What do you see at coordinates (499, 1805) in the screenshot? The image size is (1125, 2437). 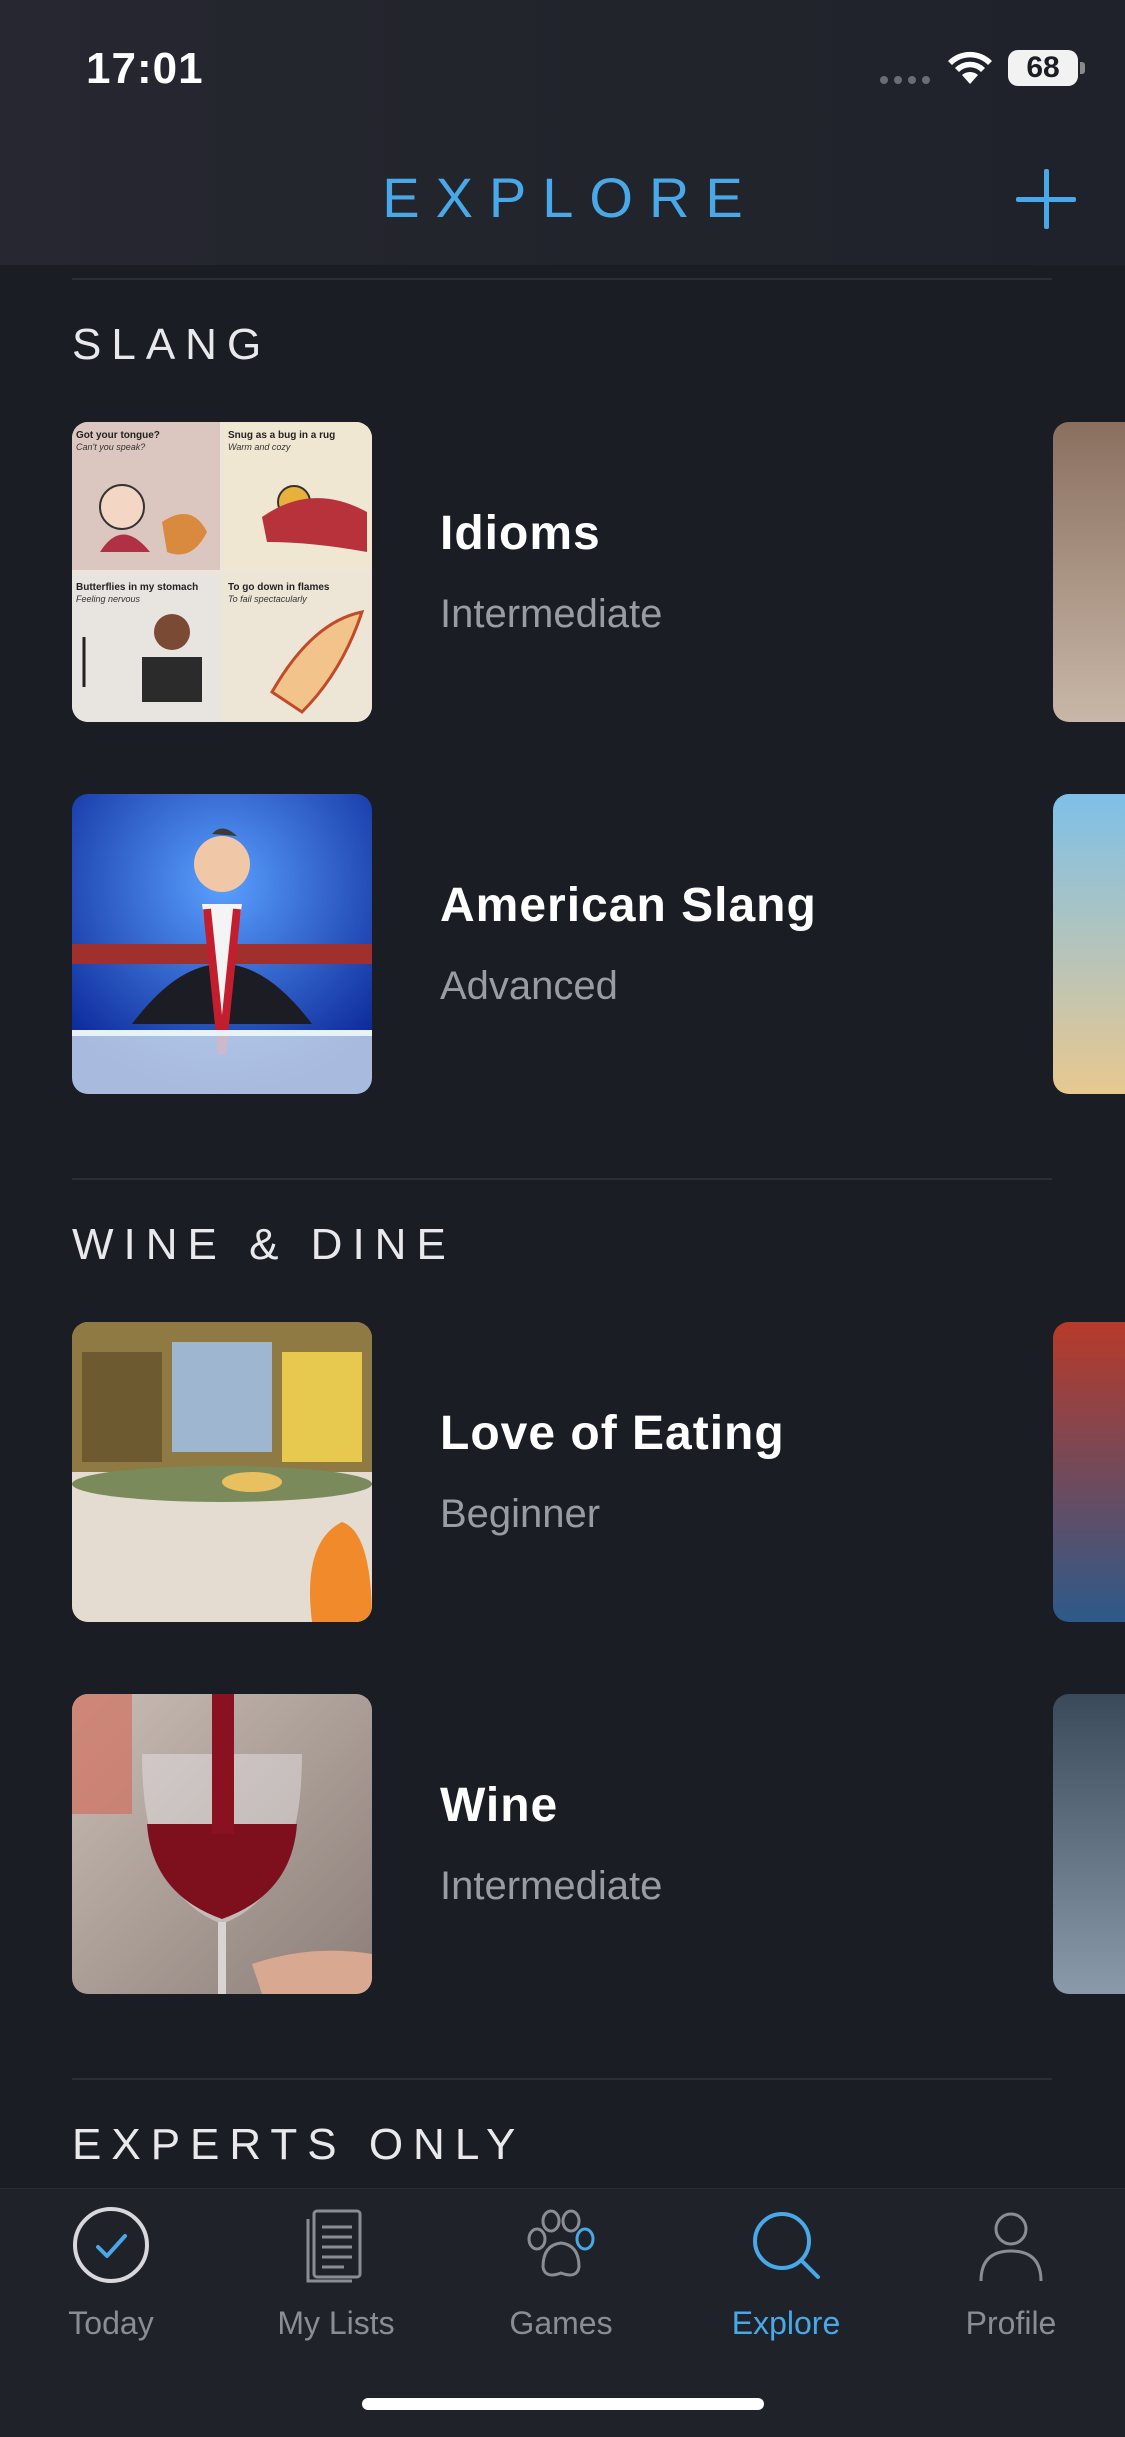 I see `list-item-title: Wine` at bounding box center [499, 1805].